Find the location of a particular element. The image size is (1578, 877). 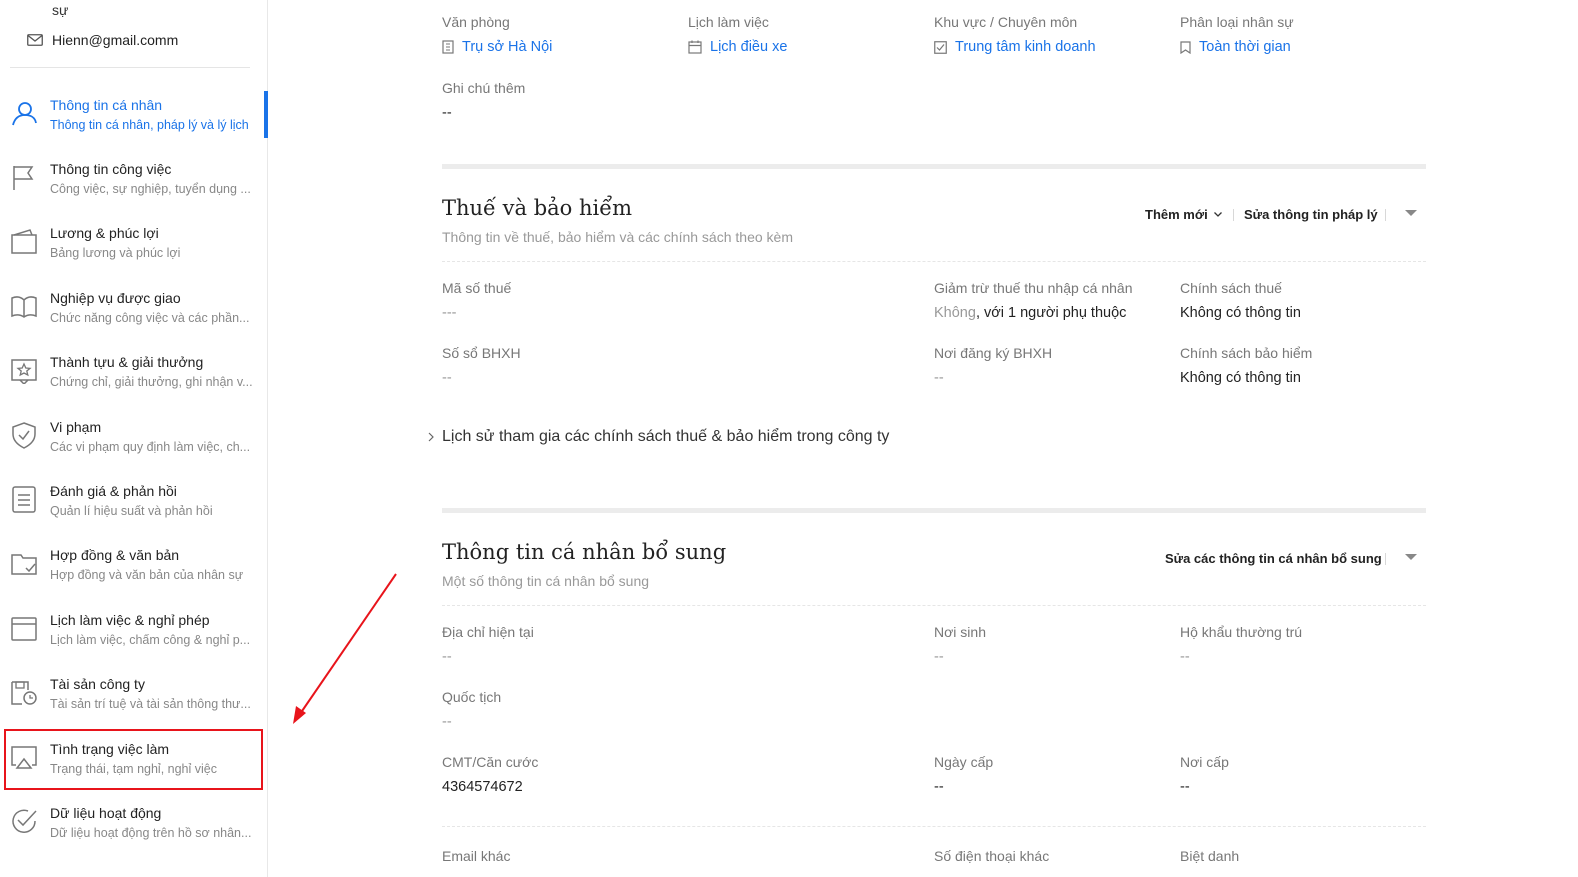

other-phone-label: Số điện thoại khác is located at coordinates (992, 856).